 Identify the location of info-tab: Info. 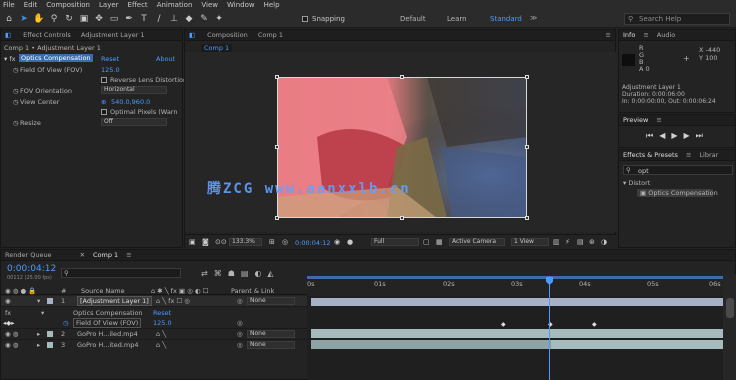
(629, 35).